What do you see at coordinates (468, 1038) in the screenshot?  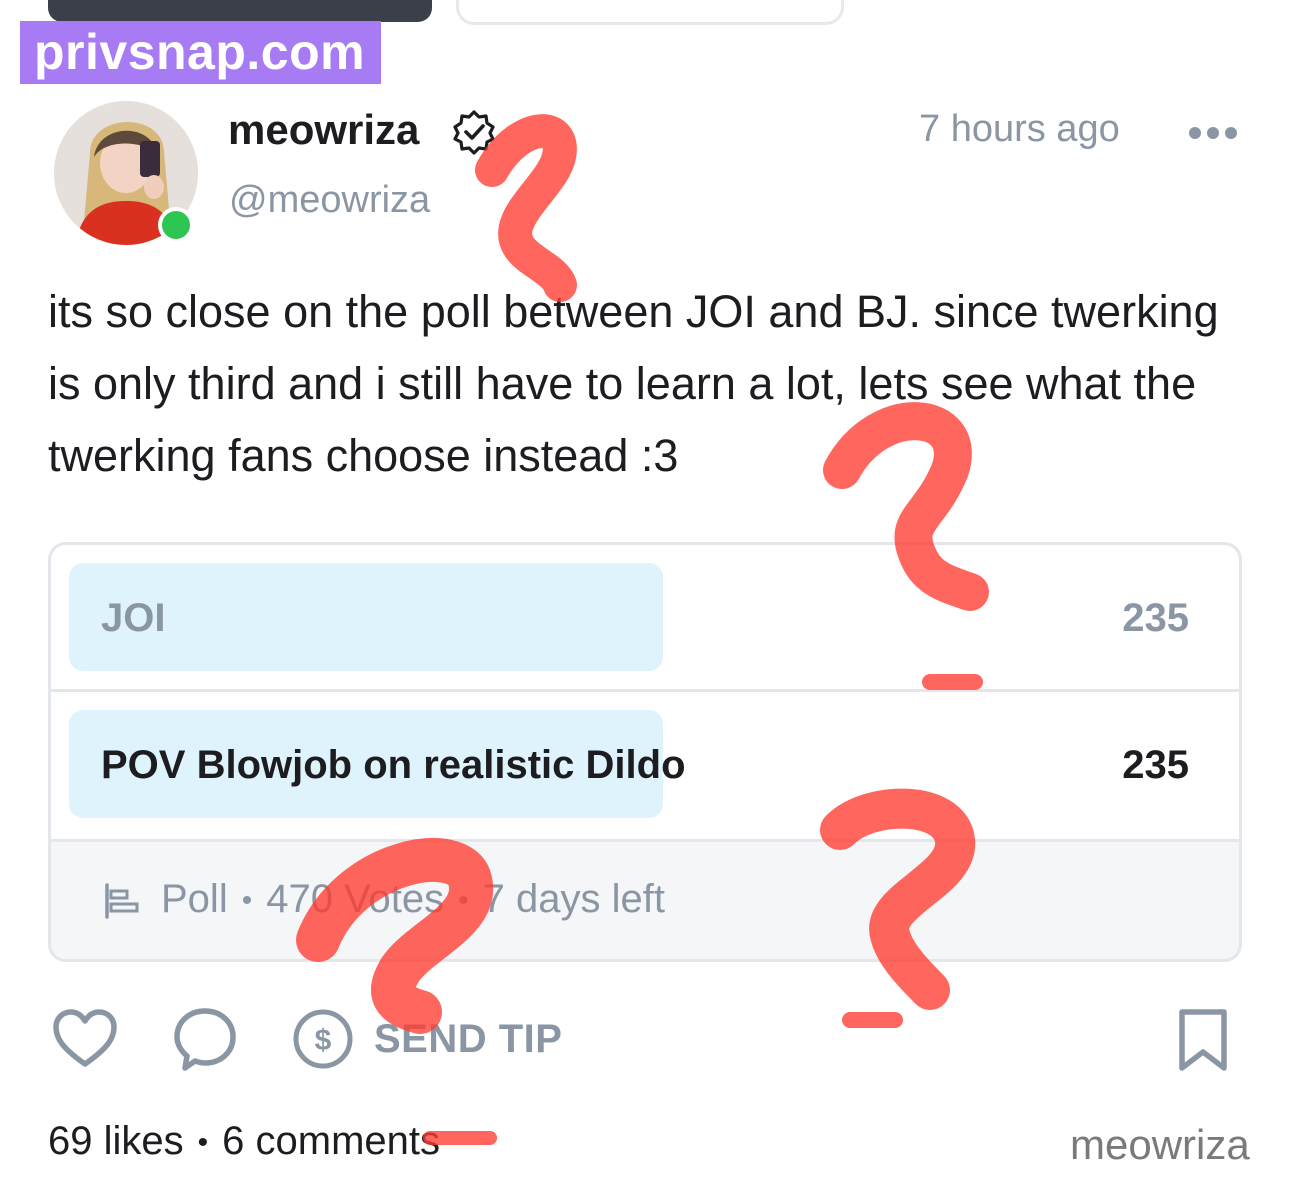 I see `send-tip-label: SEND TIP` at bounding box center [468, 1038].